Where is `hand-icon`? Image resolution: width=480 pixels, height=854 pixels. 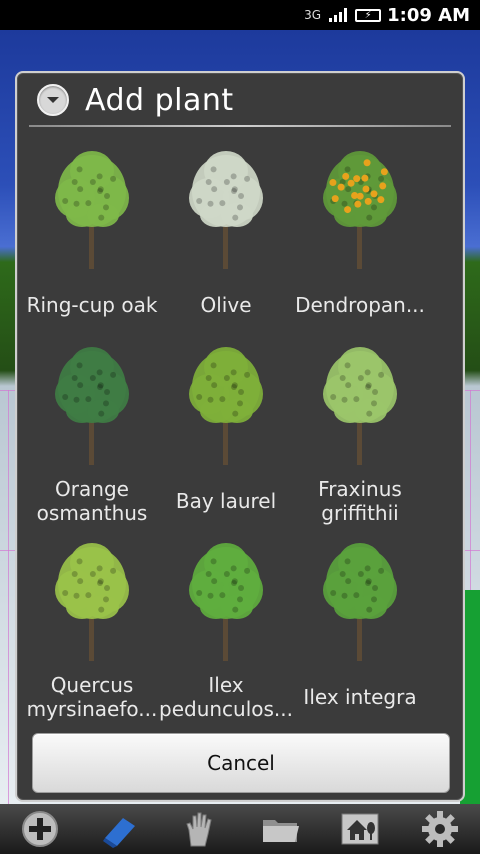 hand-icon is located at coordinates (199, 829).